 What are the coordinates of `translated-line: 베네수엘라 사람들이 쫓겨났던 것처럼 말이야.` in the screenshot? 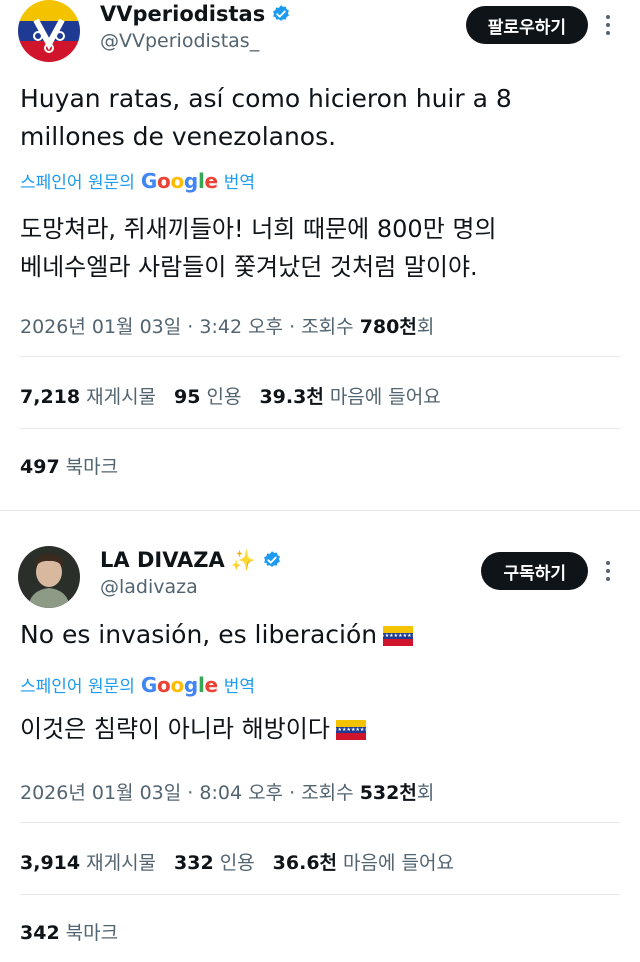 It's located at (249, 267).